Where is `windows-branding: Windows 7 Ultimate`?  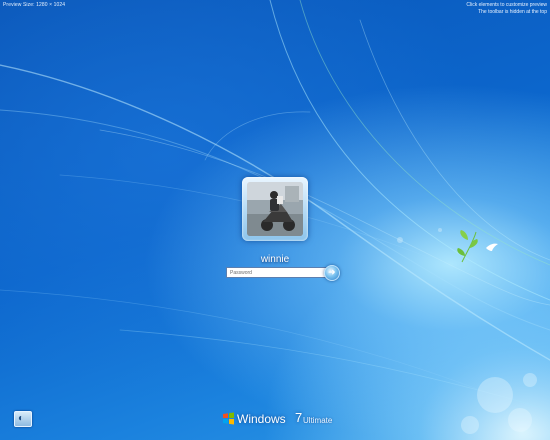
windows-branding: Windows 7 Ultimate is located at coordinates (282, 420).